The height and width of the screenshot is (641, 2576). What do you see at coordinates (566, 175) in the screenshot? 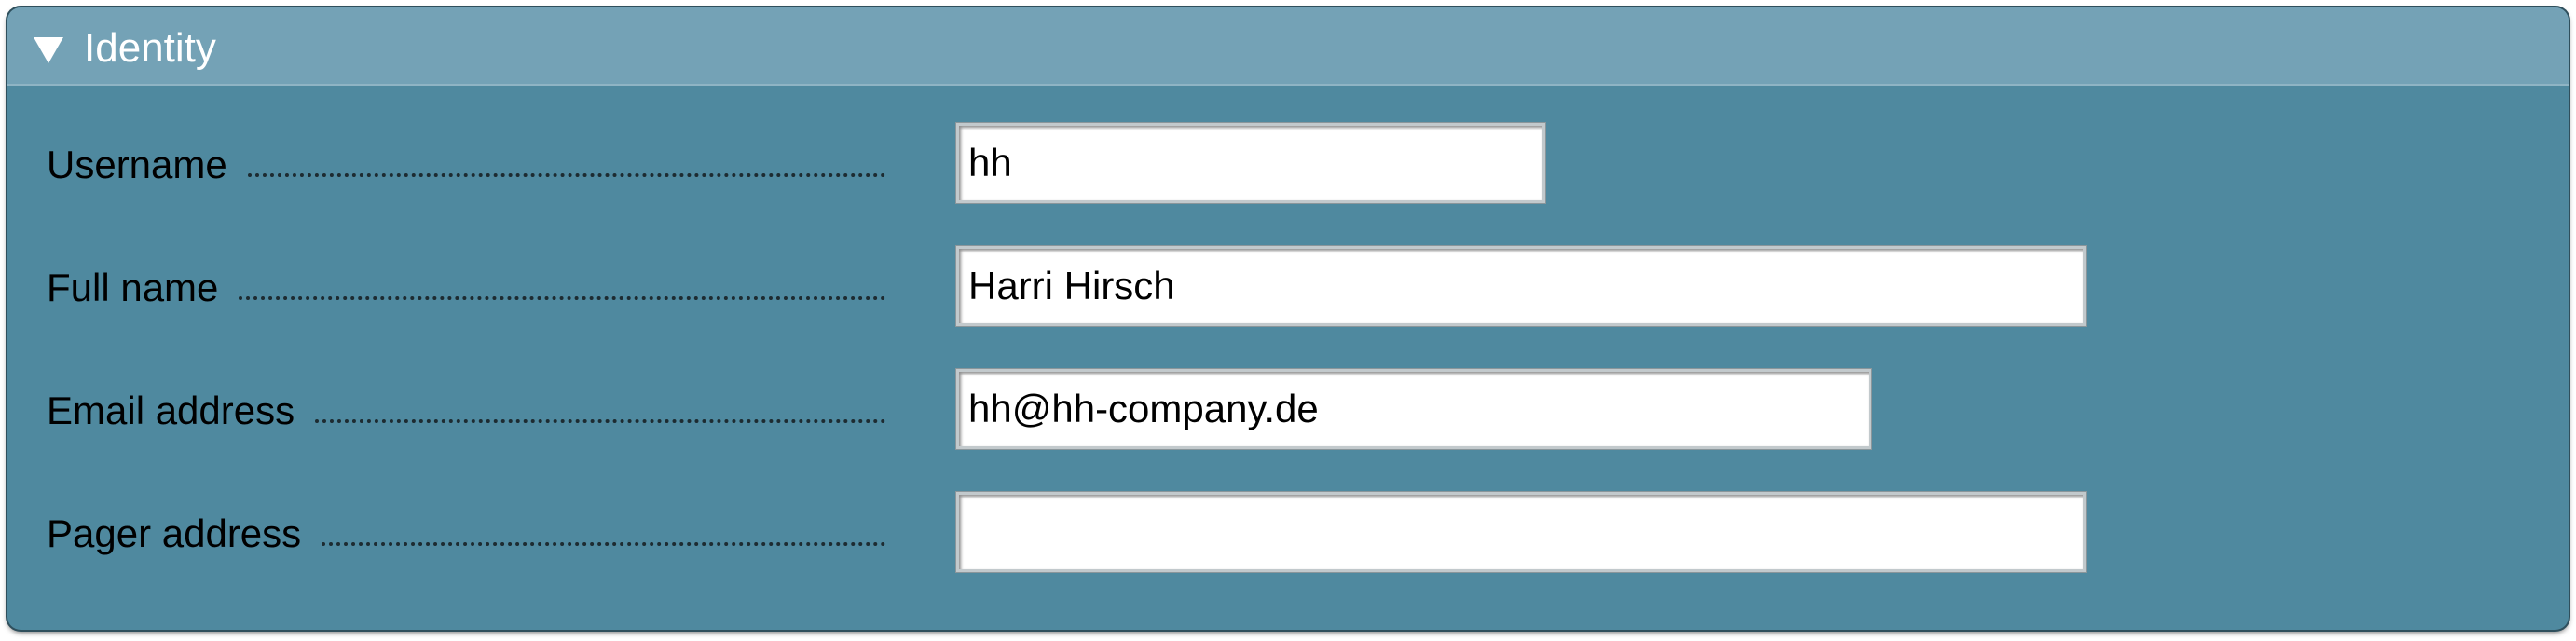
I see `username-dotted-leader` at bounding box center [566, 175].